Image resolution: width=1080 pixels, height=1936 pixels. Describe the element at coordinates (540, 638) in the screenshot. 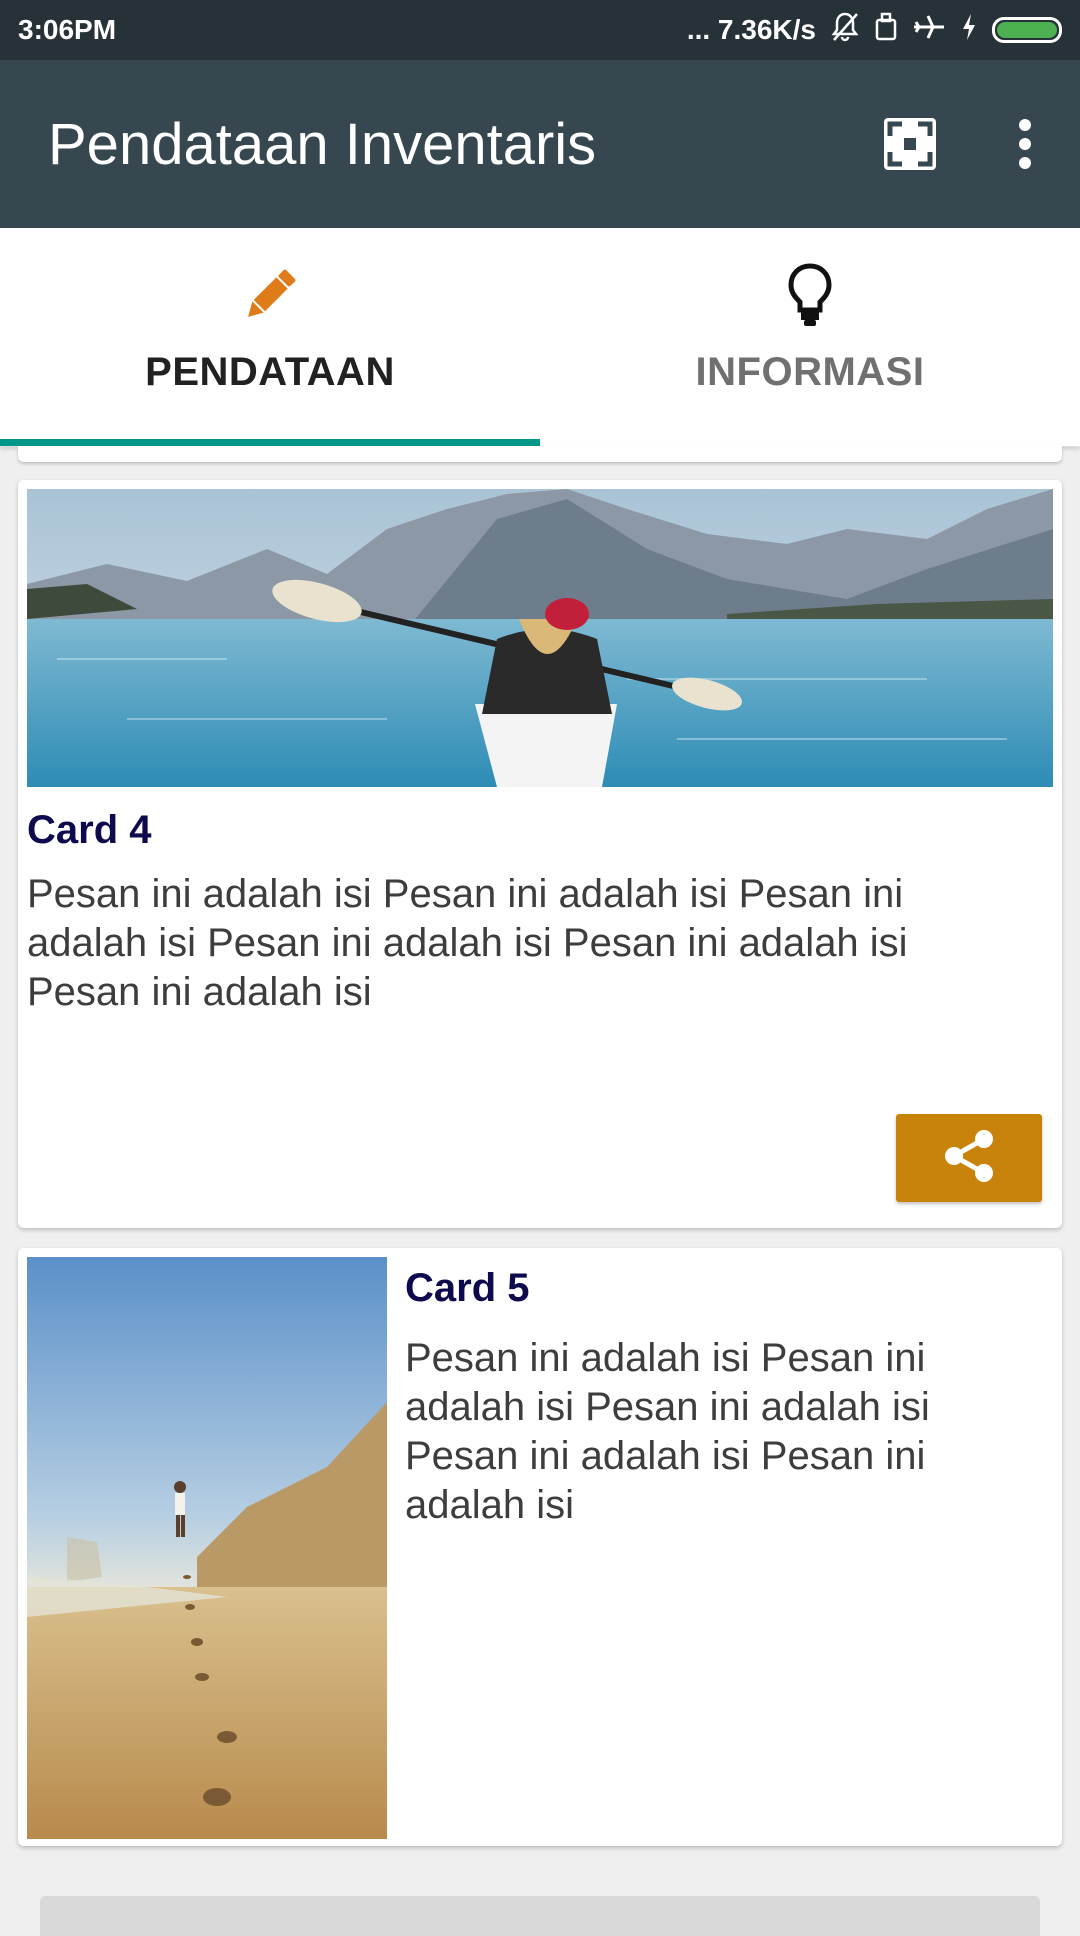

I see `card-4-image` at that location.